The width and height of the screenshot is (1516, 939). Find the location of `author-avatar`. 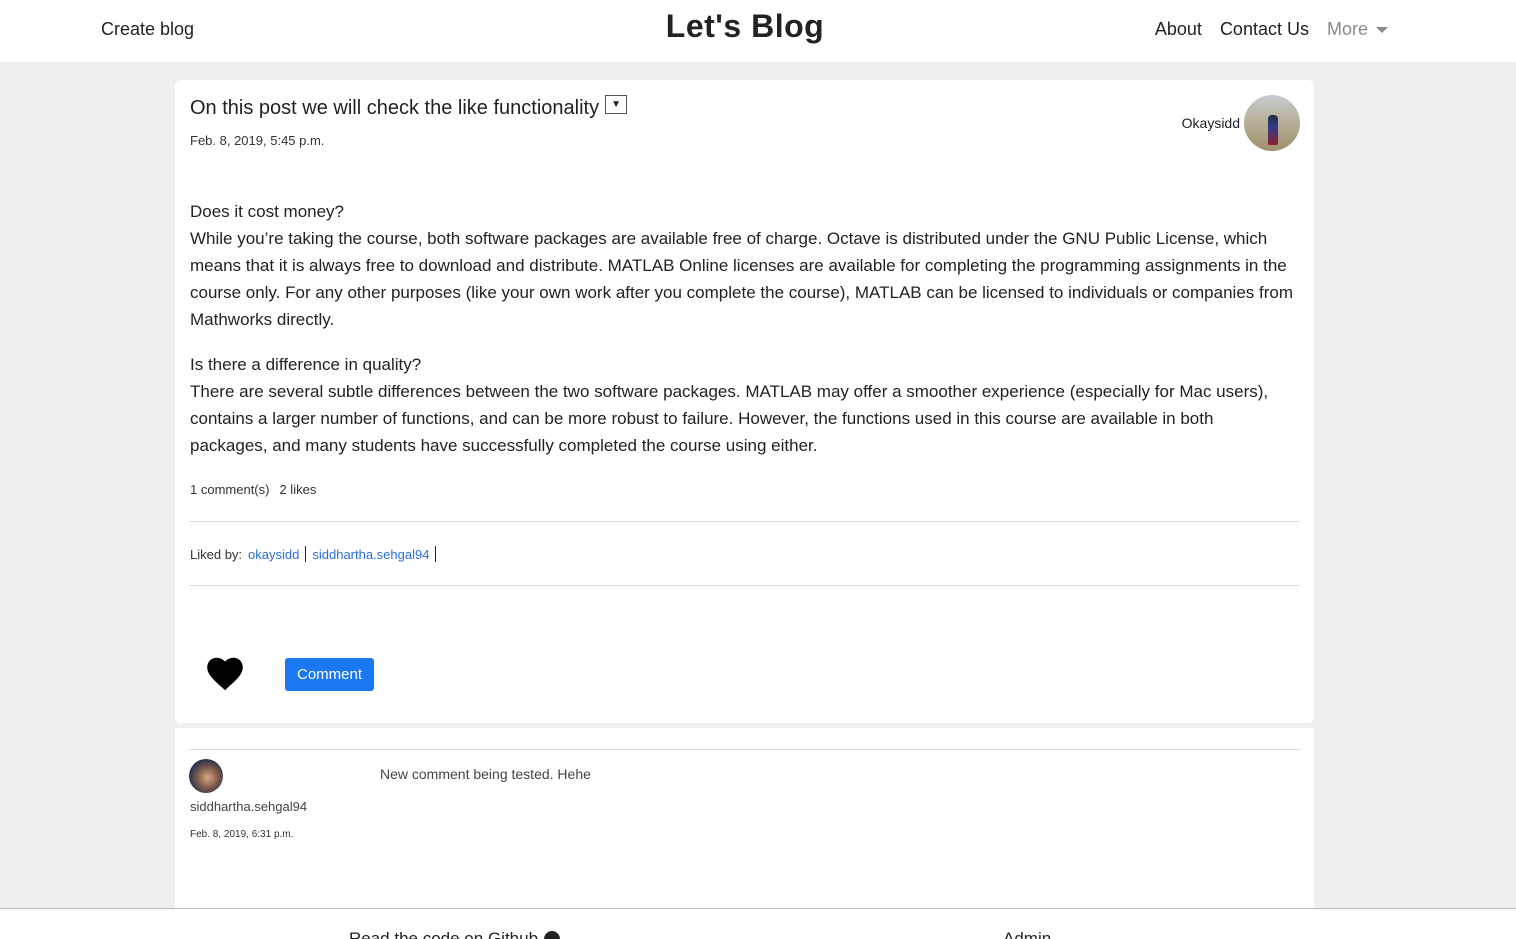

author-avatar is located at coordinates (1272, 123).